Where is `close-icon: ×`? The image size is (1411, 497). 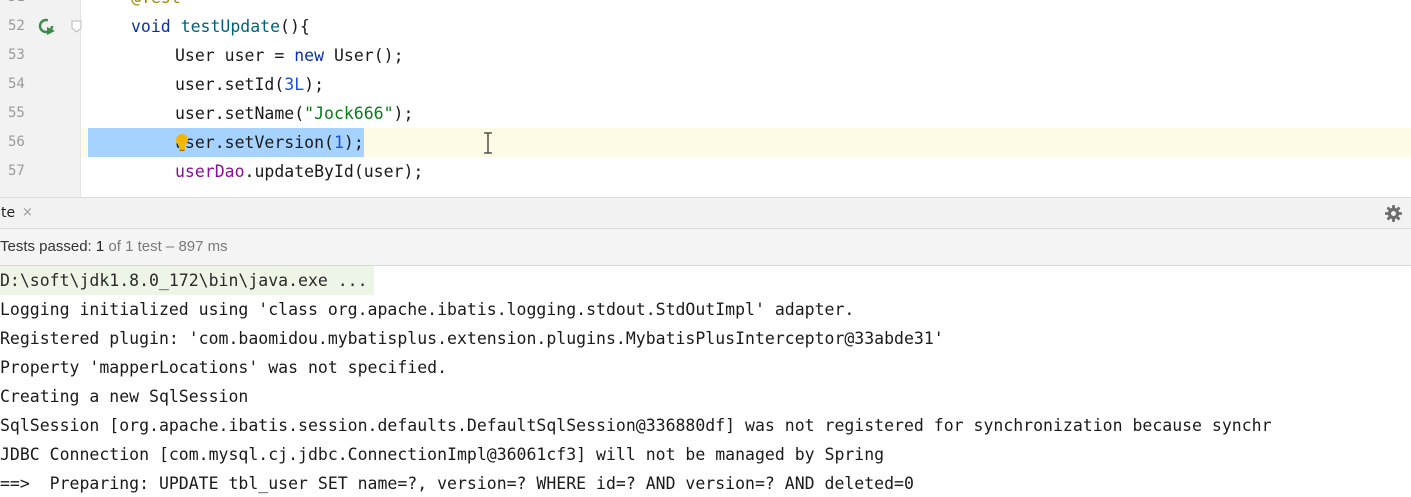 close-icon: × is located at coordinates (27, 213).